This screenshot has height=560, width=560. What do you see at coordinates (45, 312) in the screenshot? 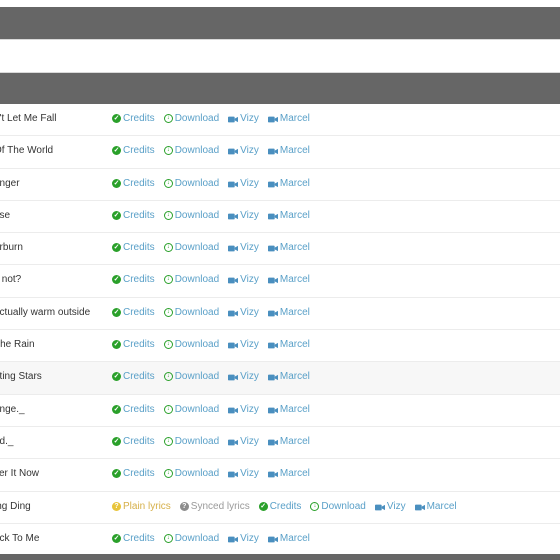
I see `track-title: actually warm outside` at bounding box center [45, 312].